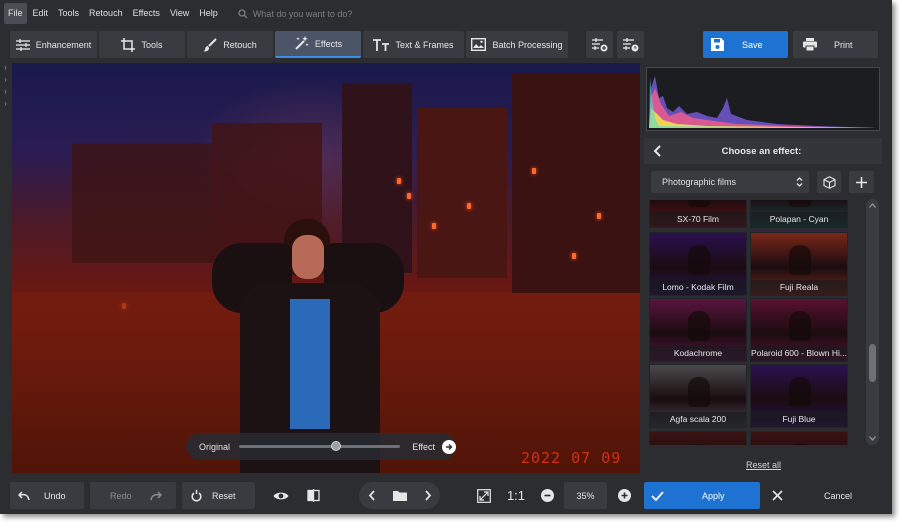  Describe the element at coordinates (24, 495) in the screenshot. I see `undo-icon` at that location.